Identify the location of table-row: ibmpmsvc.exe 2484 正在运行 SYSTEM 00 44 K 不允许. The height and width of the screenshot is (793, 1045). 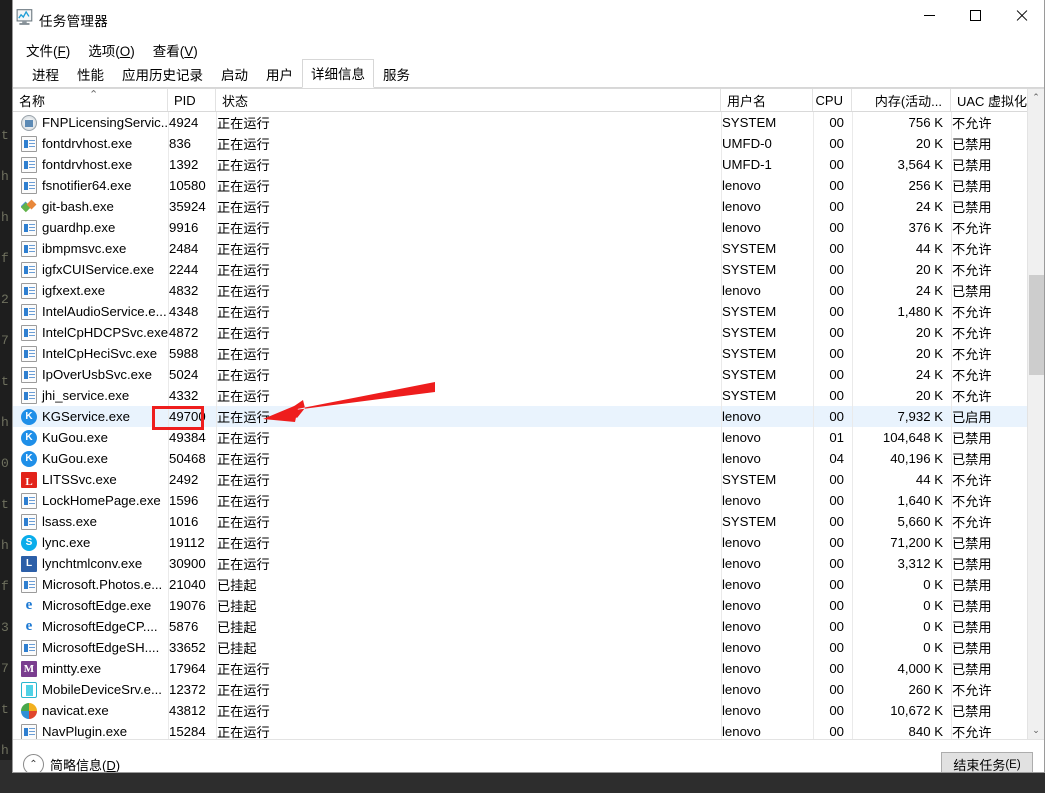
(528, 248).